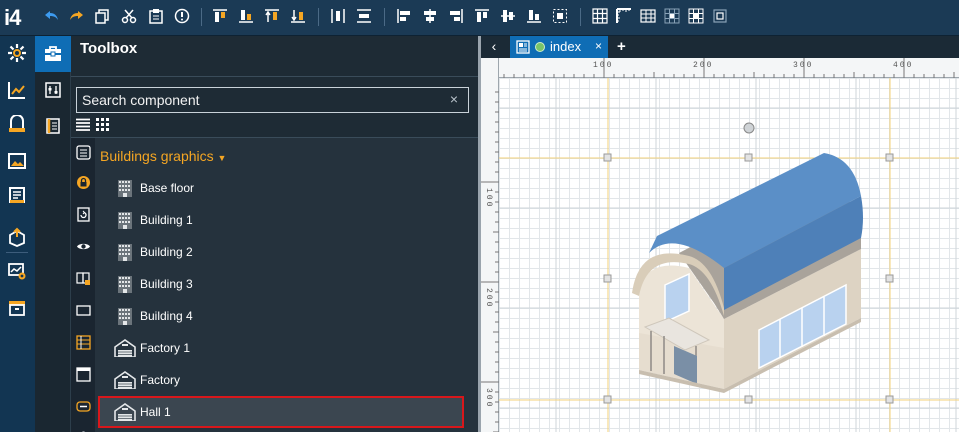 This screenshot has width=959, height=432. Describe the element at coordinates (648, 16) in the screenshot. I see `table-icon` at that location.